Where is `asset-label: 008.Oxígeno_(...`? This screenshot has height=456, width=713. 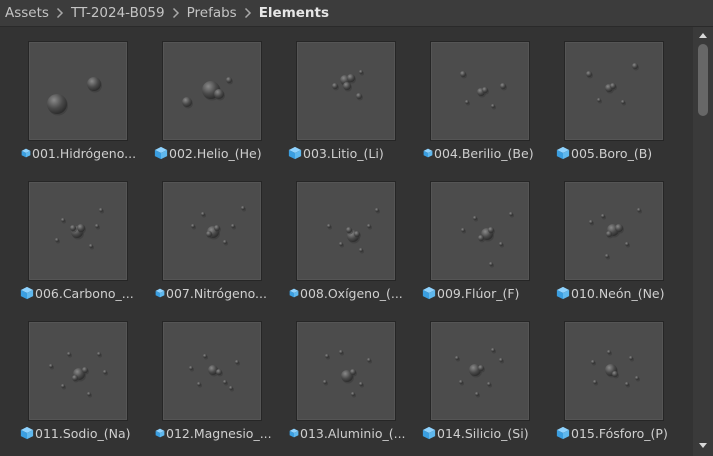 asset-label: 008.Oxígeno_(... is located at coordinates (351, 293).